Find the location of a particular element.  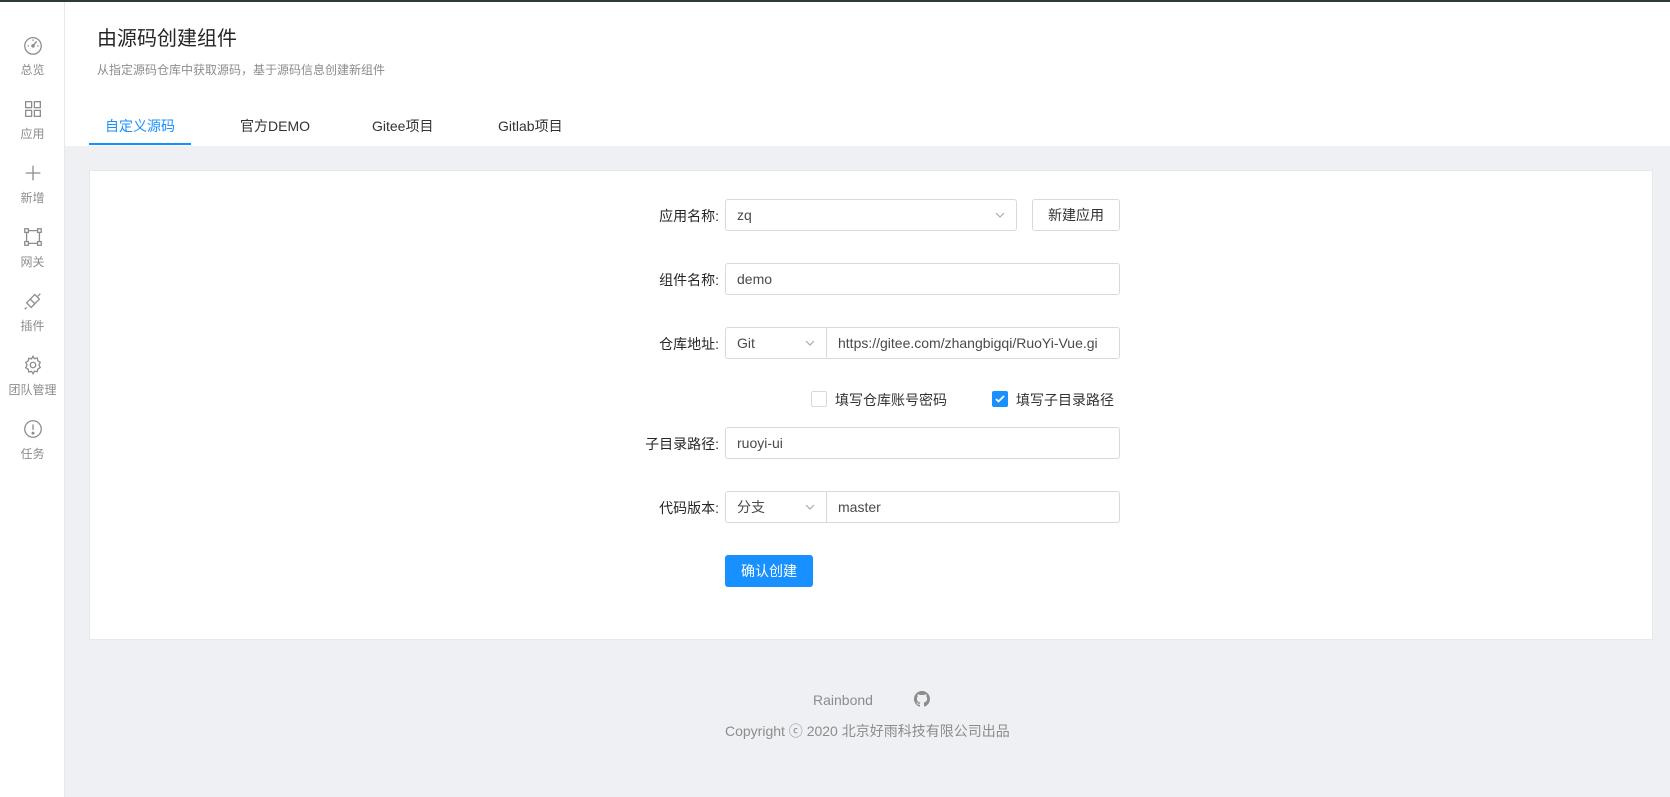

component-name-value: demo is located at coordinates (755, 279).